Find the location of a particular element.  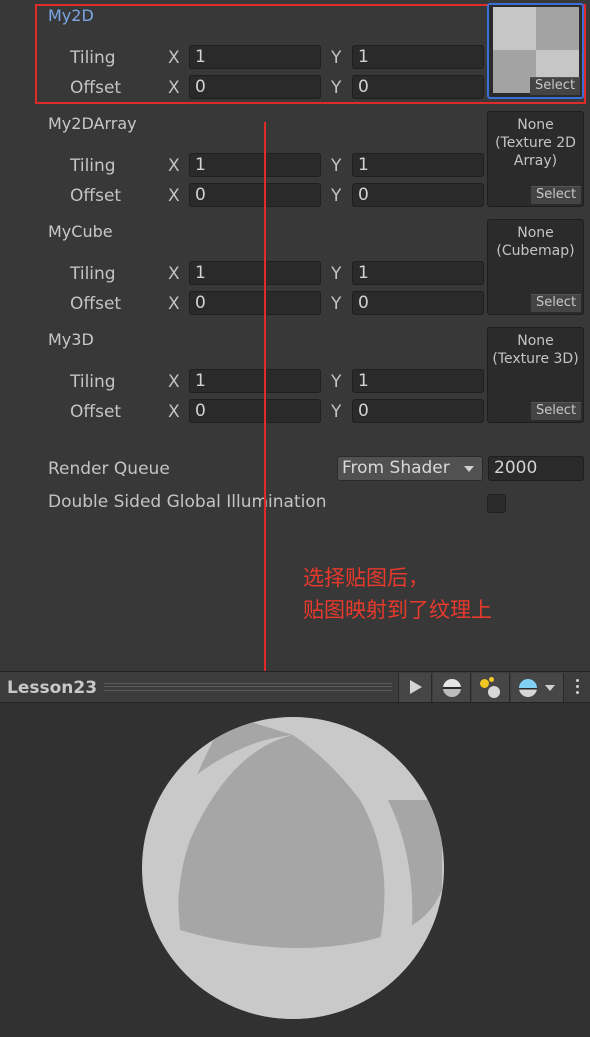

sphere-icon is located at coordinates (452, 688).